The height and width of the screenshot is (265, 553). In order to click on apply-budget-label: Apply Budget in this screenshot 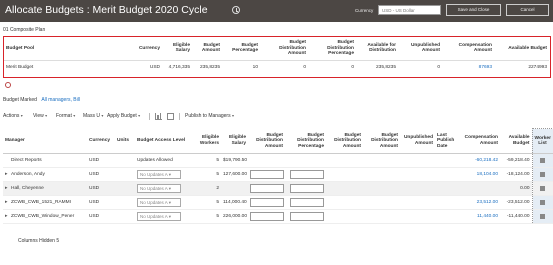, I will do `click(122, 116)`.